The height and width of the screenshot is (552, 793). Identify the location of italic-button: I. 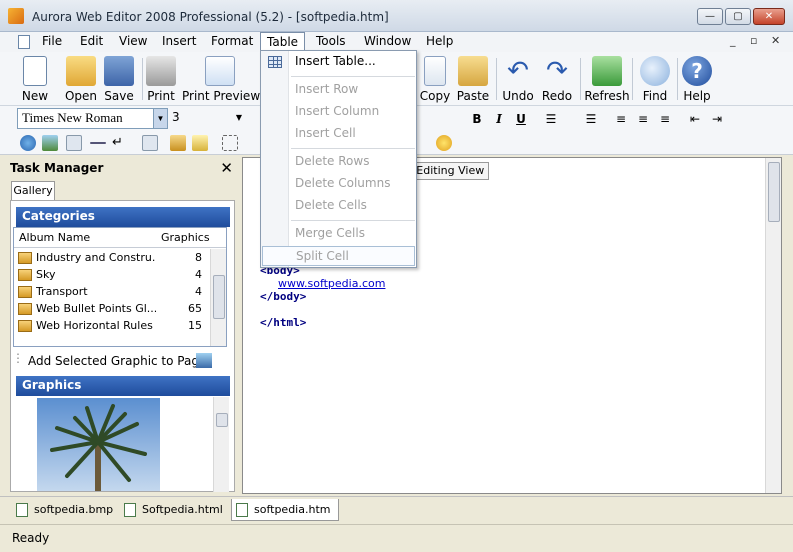
(499, 119).